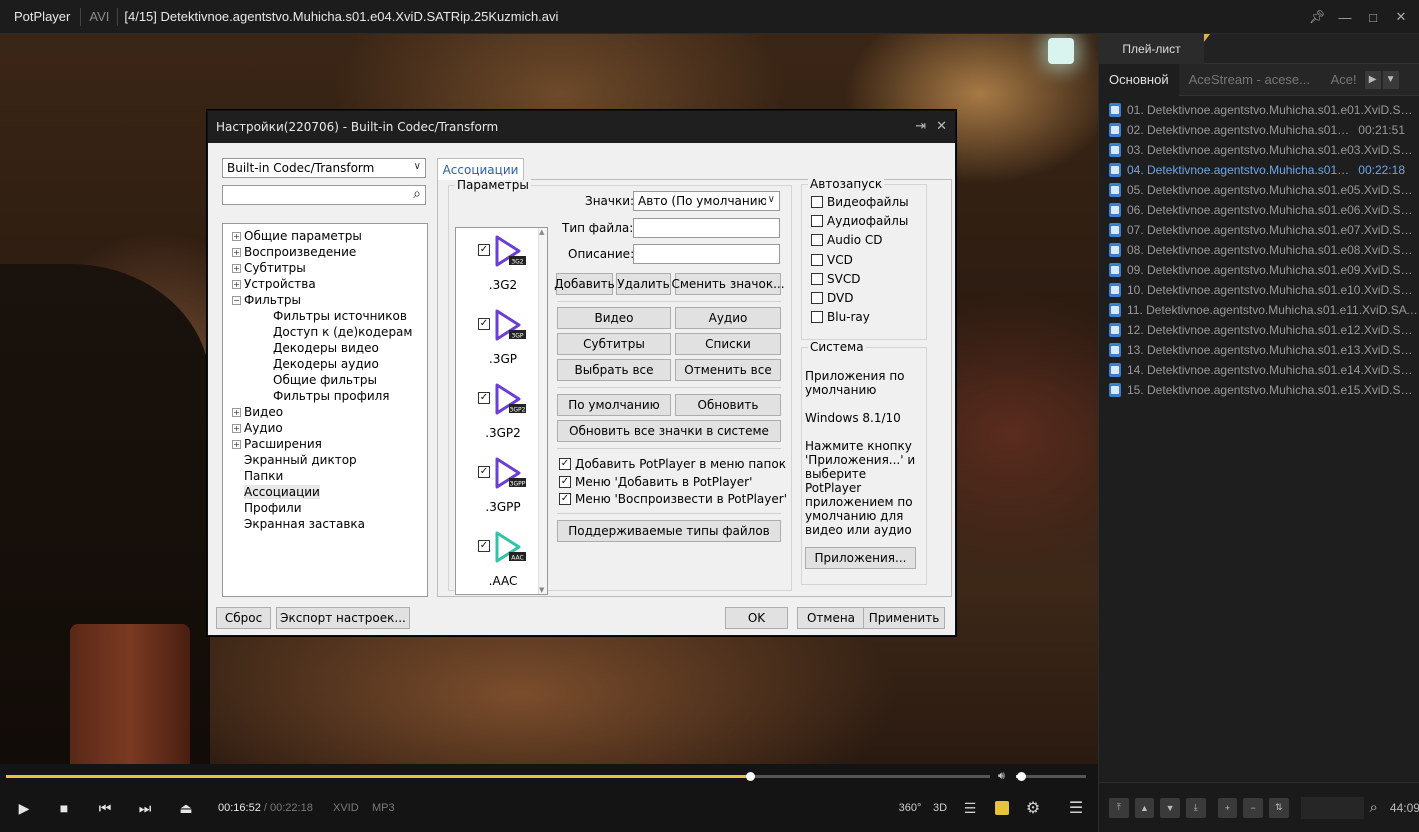  What do you see at coordinates (859, 221) in the screenshot?
I see `autorun-option: Аудиофайлы` at bounding box center [859, 221].